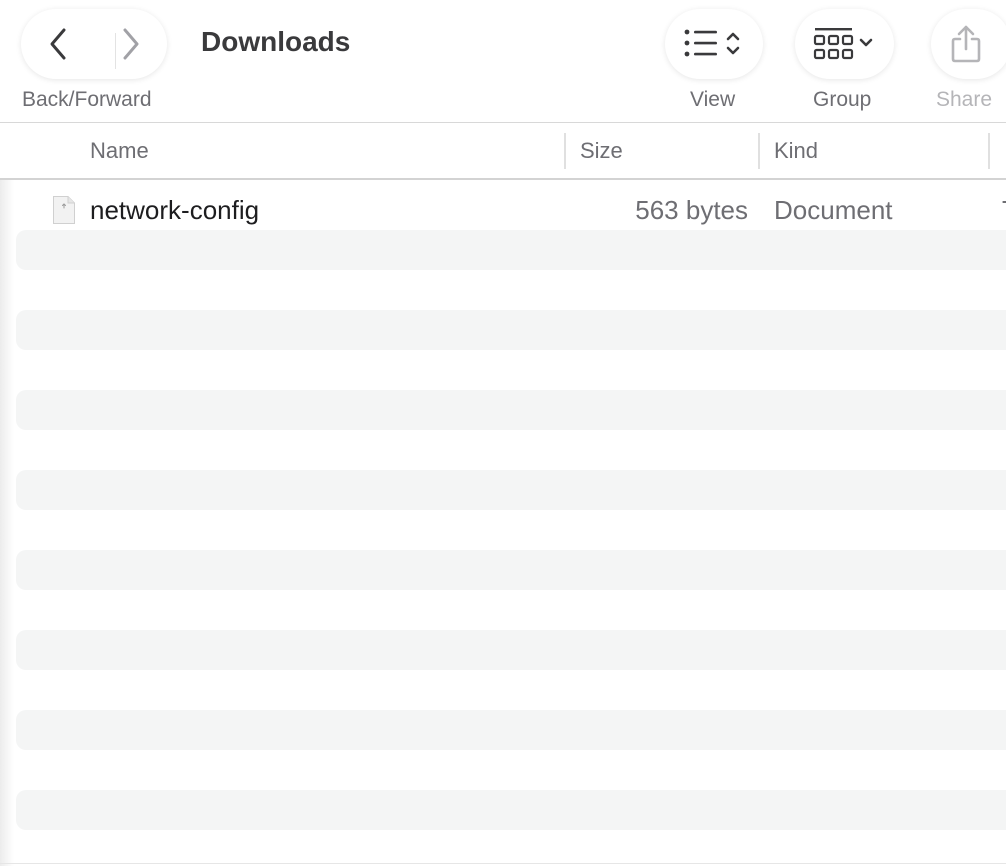 The width and height of the screenshot is (1006, 866). I want to click on list-view-icon, so click(712, 43).